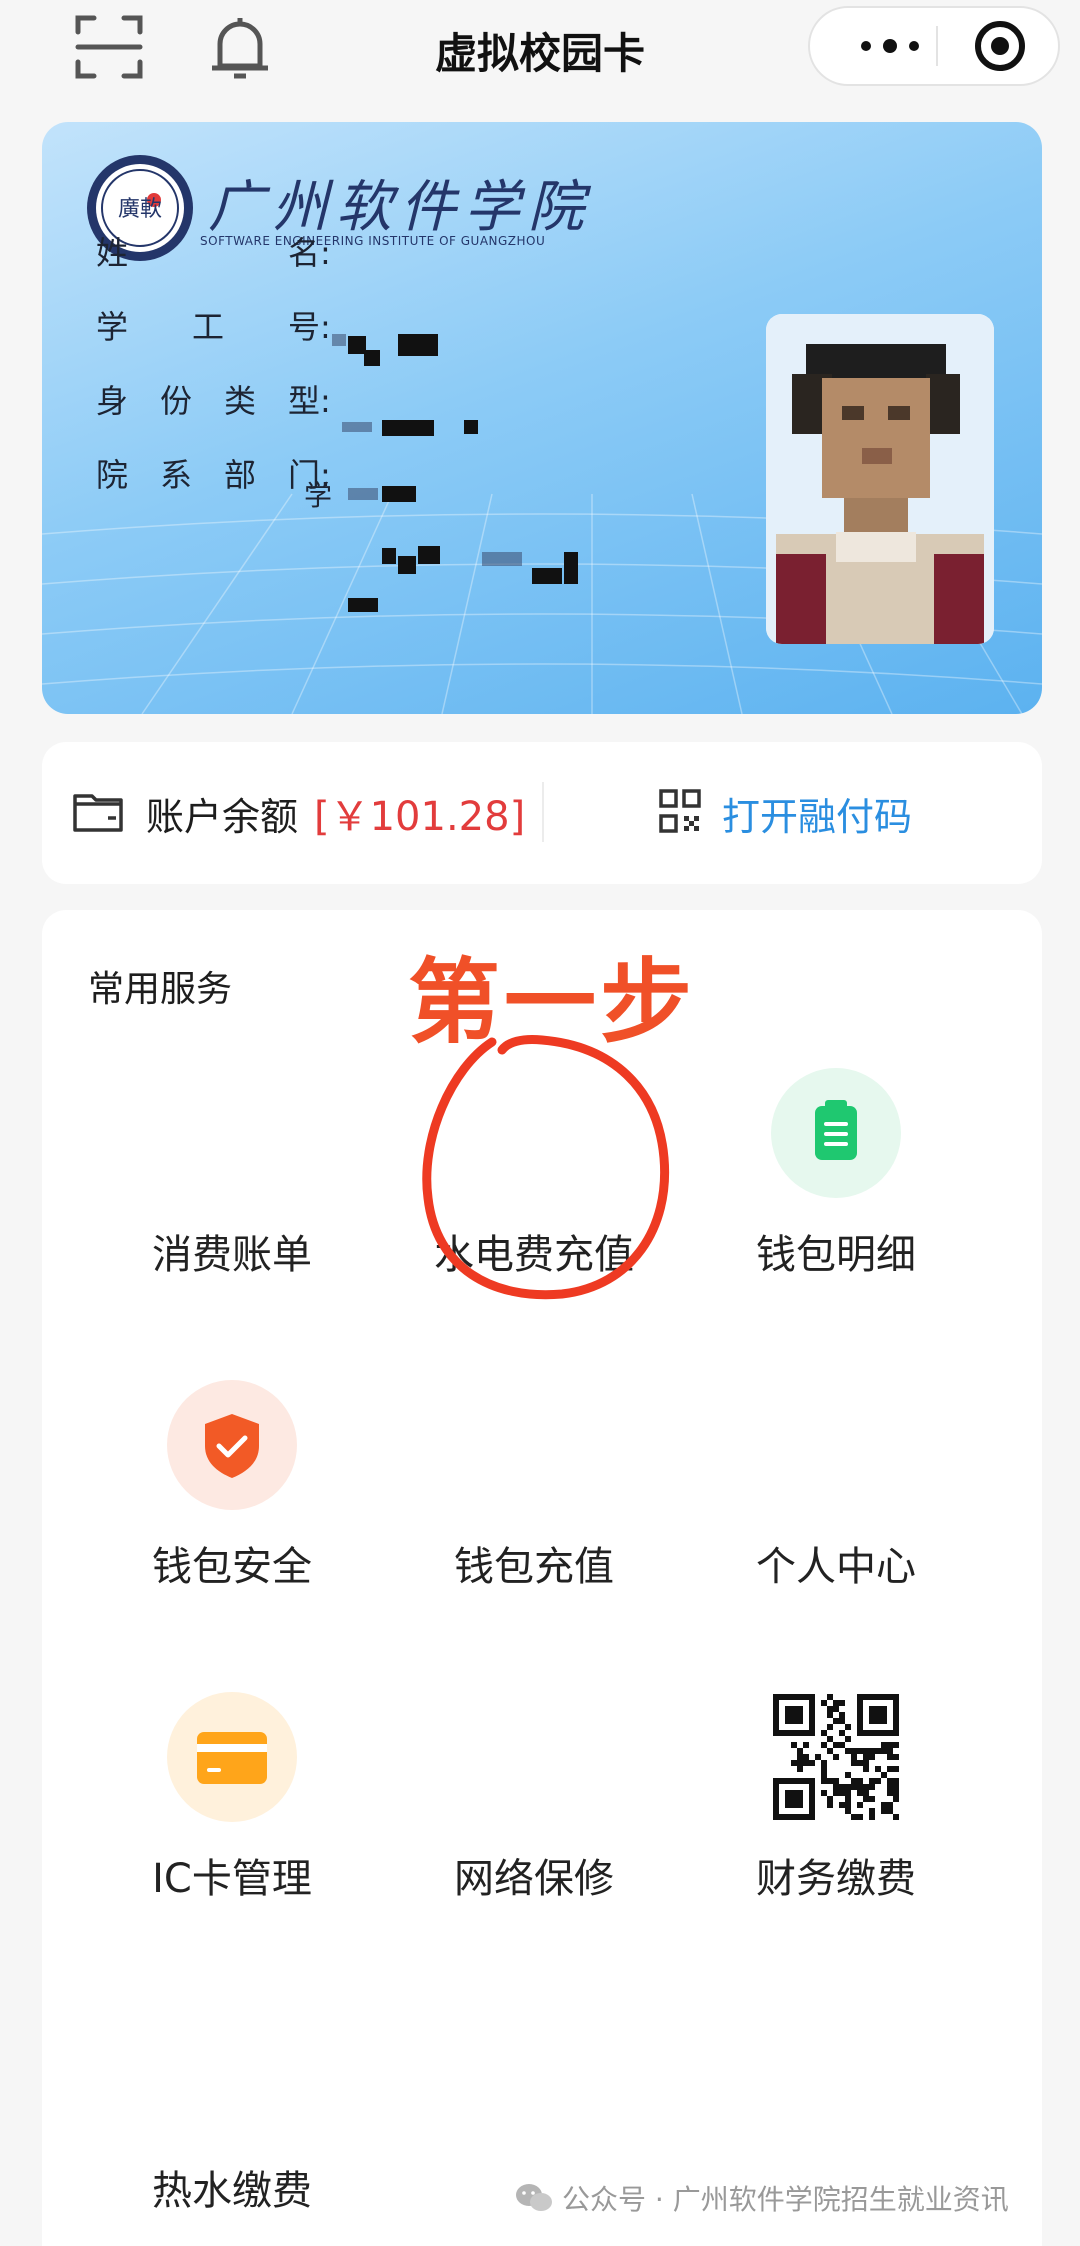  Describe the element at coordinates (232, 2191) in the screenshot. I see `service-label: 热水缴费` at that location.